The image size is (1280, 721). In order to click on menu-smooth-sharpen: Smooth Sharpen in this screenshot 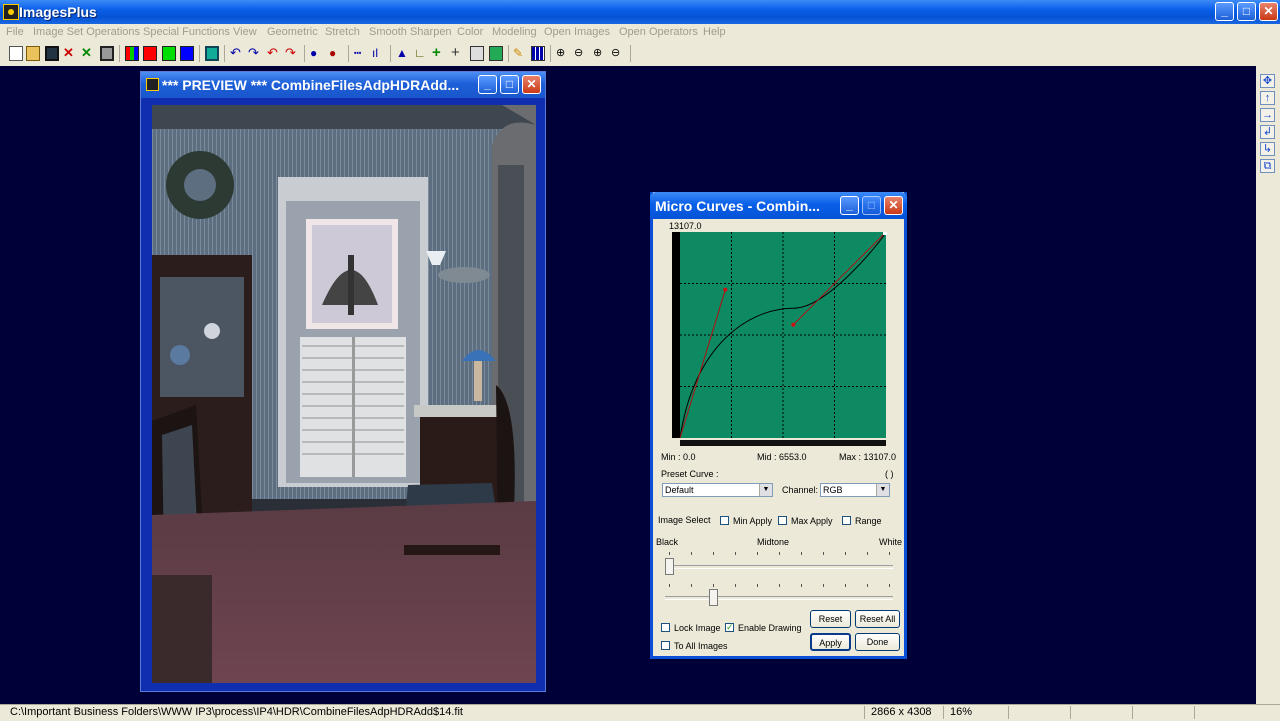, I will do `click(410, 32)`.